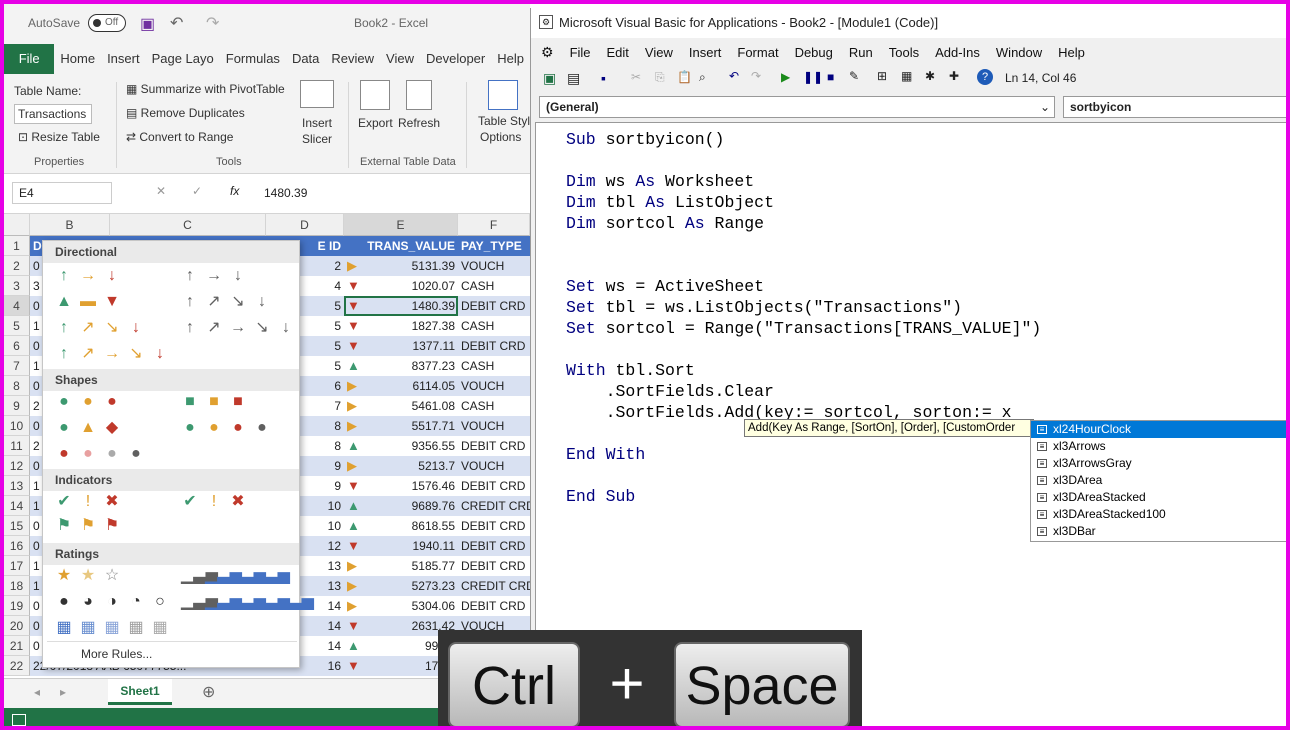 The width and height of the screenshot is (1290, 730). What do you see at coordinates (17, 586) in the screenshot?
I see `row-header: 18` at bounding box center [17, 586].